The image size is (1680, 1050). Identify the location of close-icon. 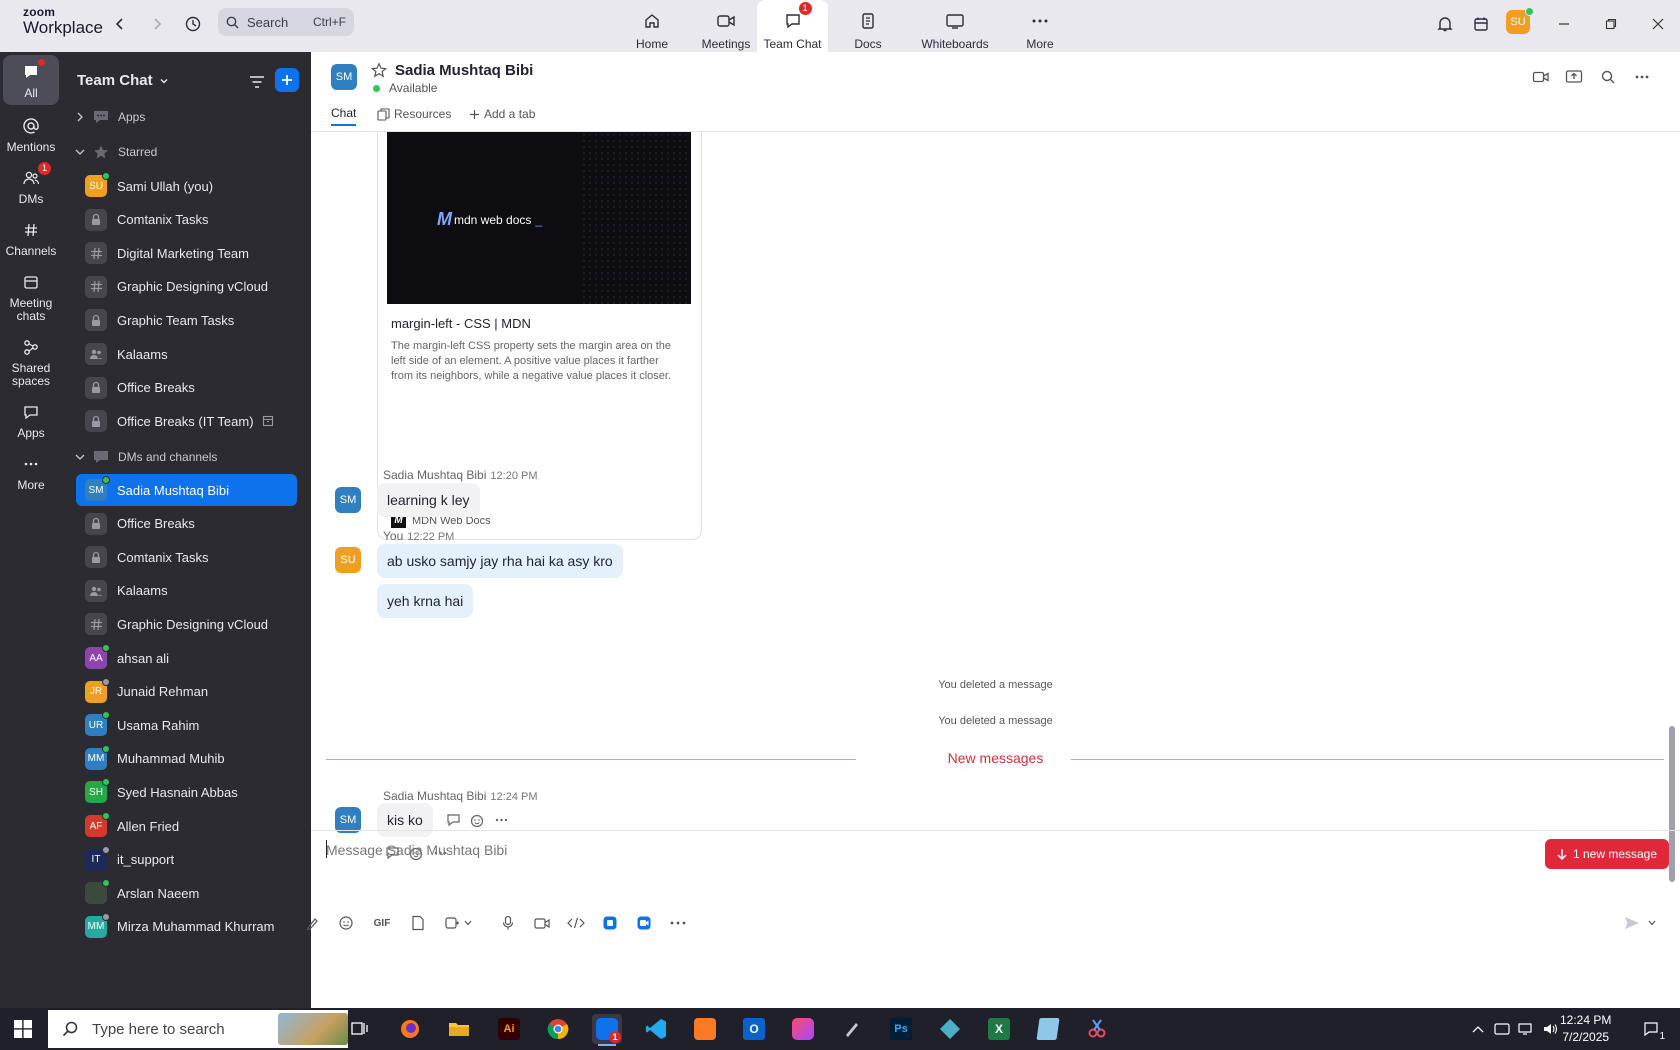
(1658, 24).